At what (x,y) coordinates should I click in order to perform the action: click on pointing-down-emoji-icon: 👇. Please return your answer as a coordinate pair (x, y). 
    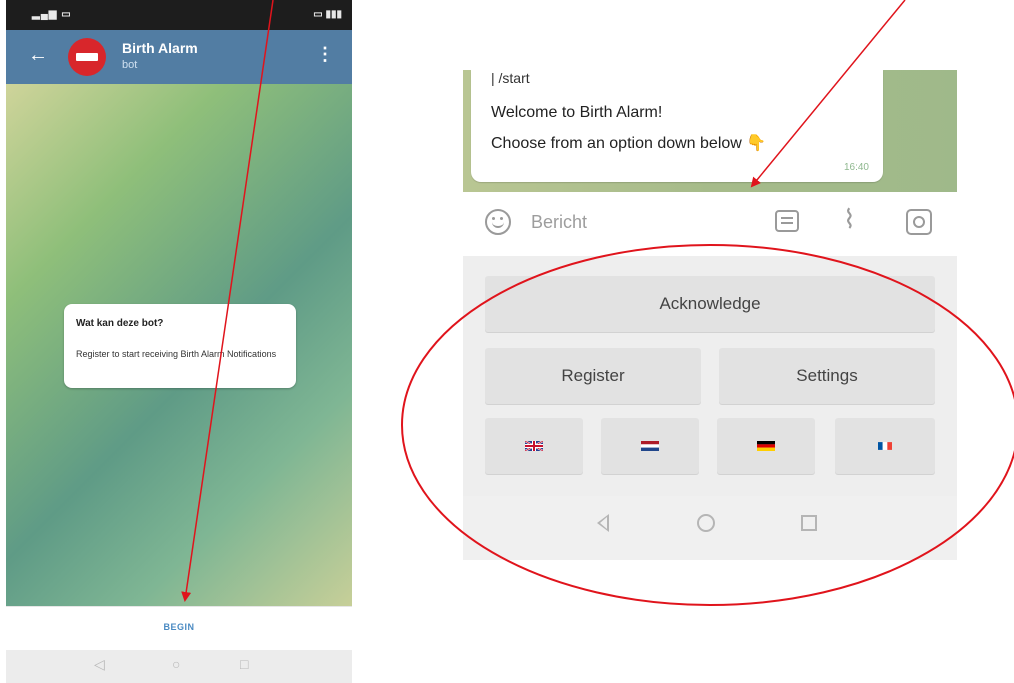
    Looking at the image, I should click on (756, 143).